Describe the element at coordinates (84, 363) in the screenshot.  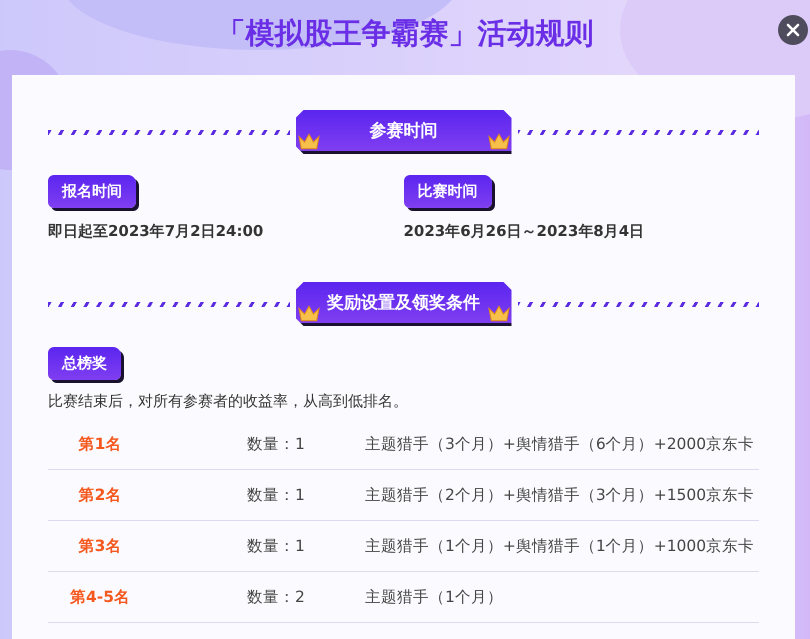
I see `label-tag: 总榜奖` at that location.